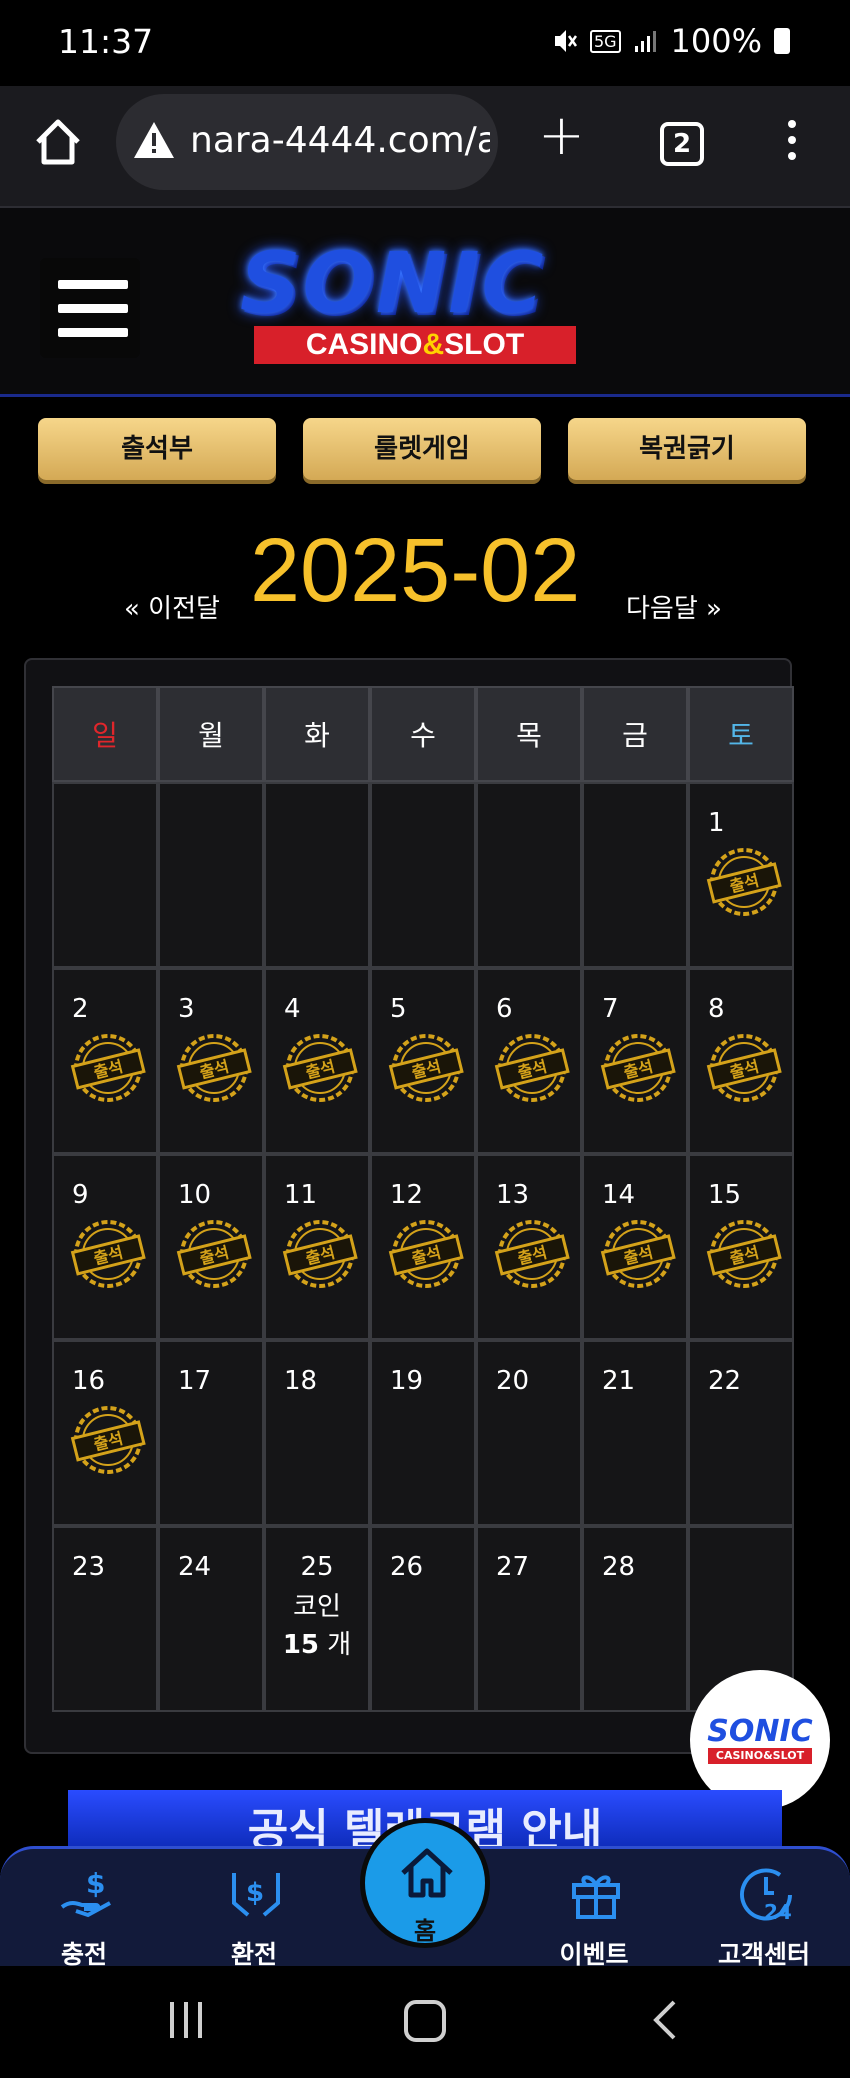  I want to click on calendar-day: 8 출석, so click(741, 1061).